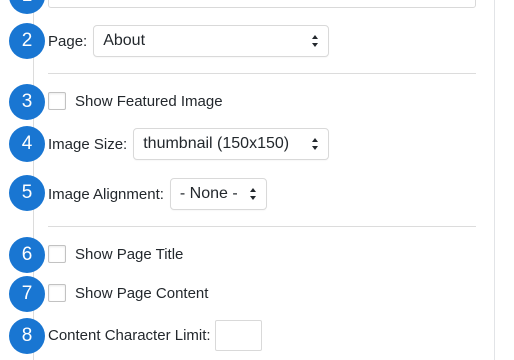 The height and width of the screenshot is (360, 514). I want to click on show-featured-image-checkbox, so click(57, 101).